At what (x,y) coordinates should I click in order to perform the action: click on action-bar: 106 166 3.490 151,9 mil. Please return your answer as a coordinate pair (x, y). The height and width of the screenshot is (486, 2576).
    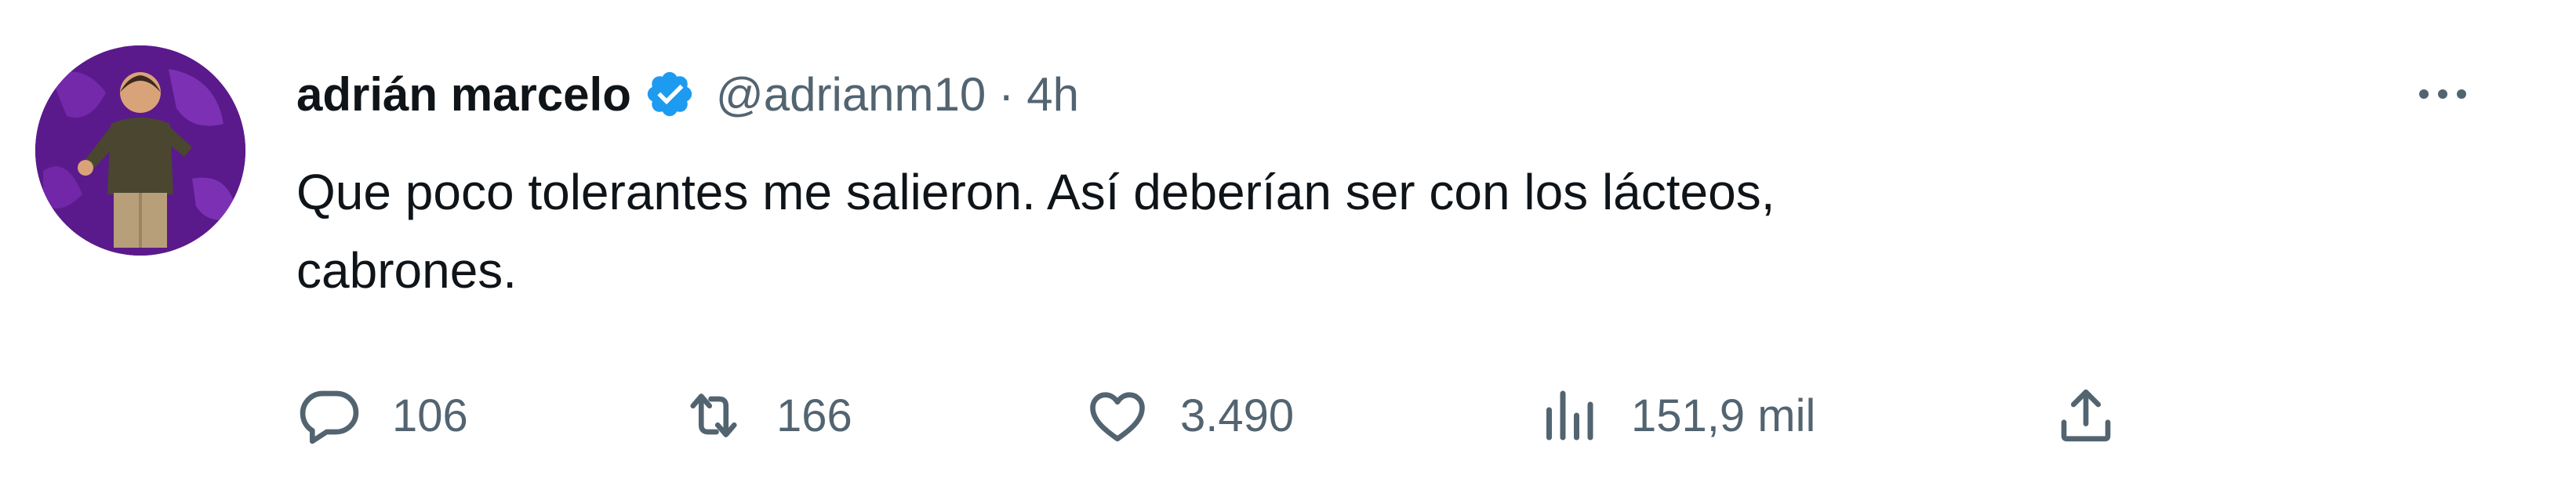
    Looking at the image, I should click on (1237, 415).